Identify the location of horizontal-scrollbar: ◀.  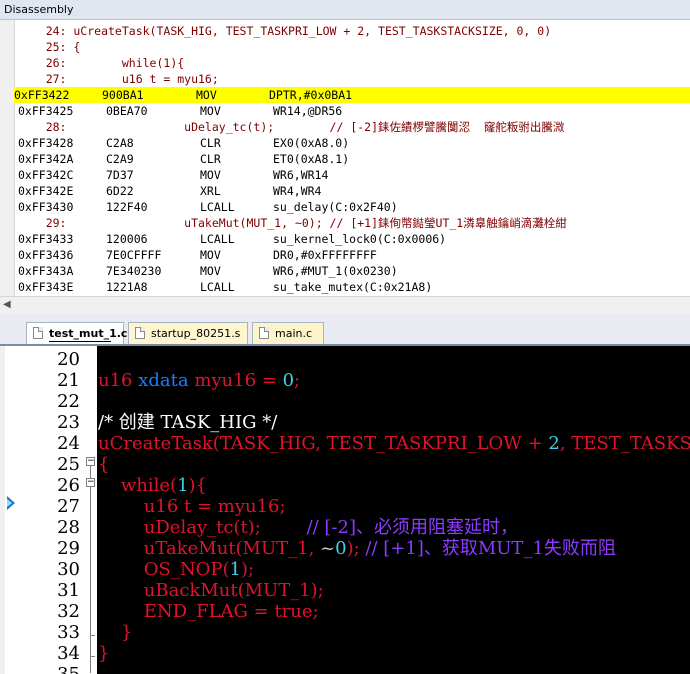
(345, 305).